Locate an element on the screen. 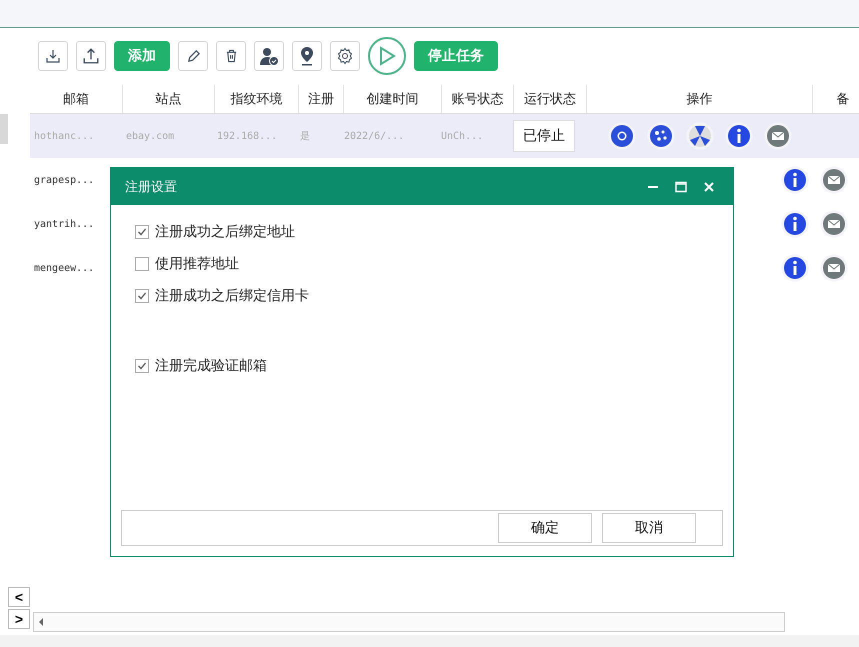 This screenshot has width=859, height=647. download-icon is located at coordinates (53, 56).